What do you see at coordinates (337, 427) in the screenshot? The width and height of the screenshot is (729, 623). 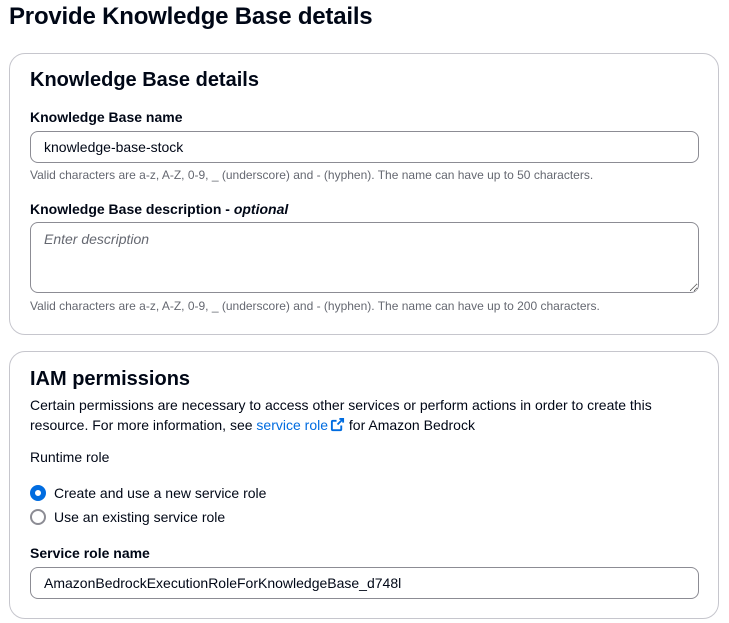 I see `external-link-icon` at bounding box center [337, 427].